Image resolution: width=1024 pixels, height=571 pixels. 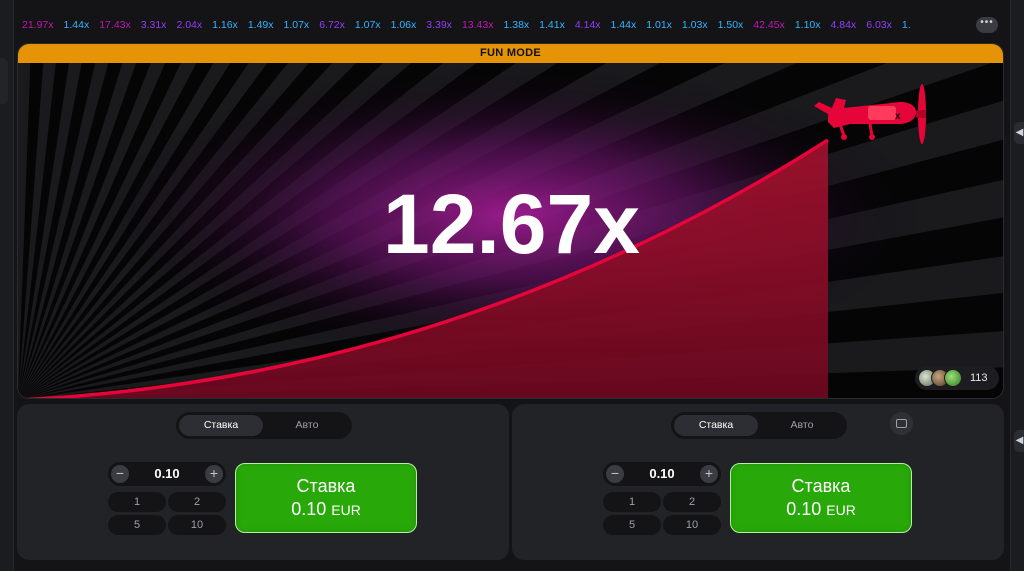 What do you see at coordinates (38, 25) in the screenshot?
I see `history-multiplier: 21.97x` at bounding box center [38, 25].